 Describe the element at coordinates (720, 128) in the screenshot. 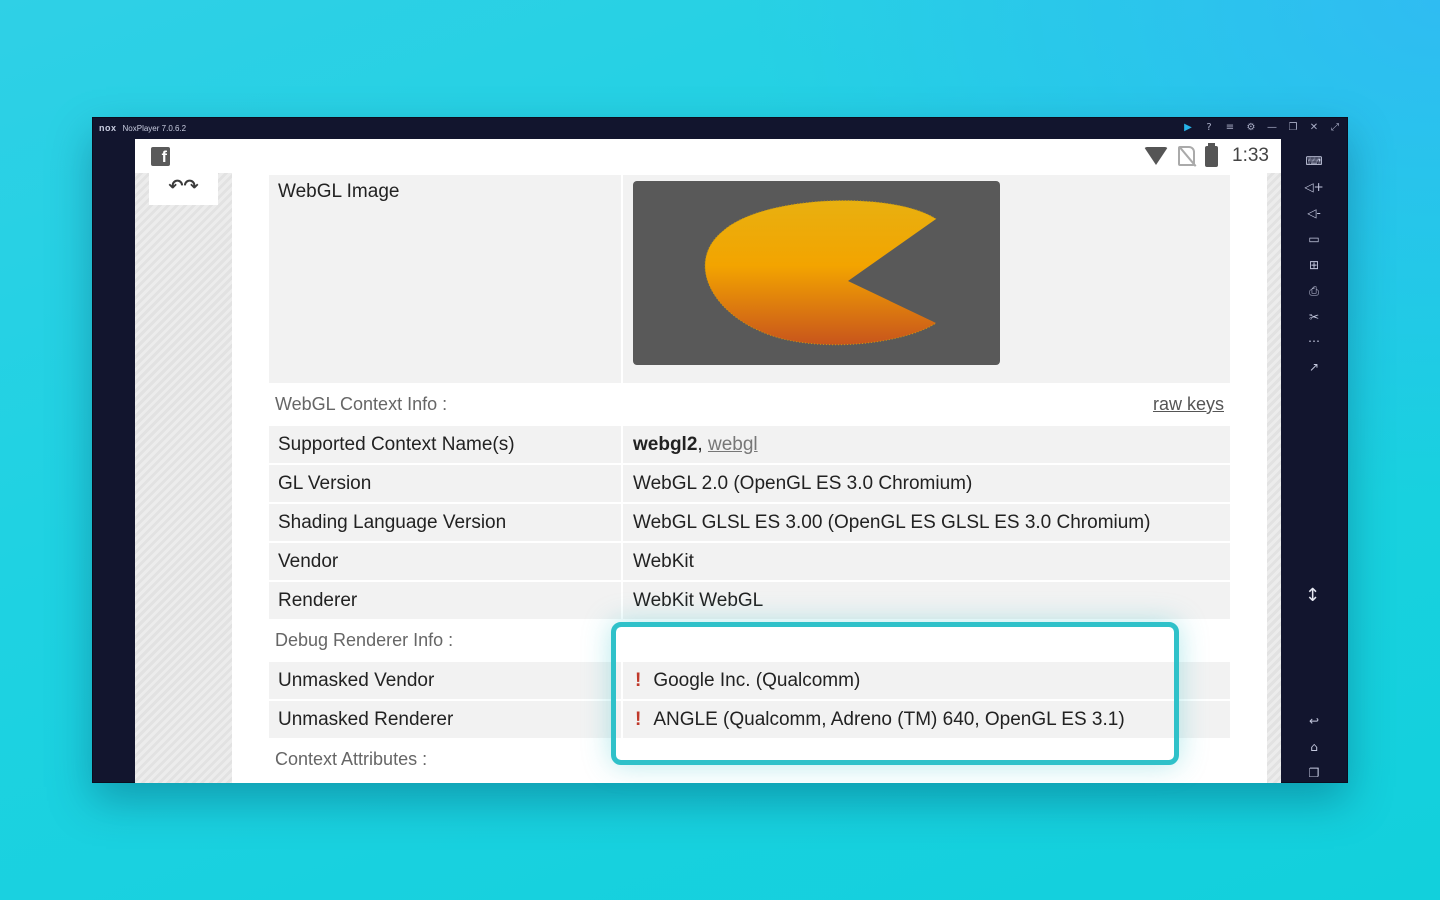

I see `emulator-titlebar: nox NoxPlayer 7.0.6.2 ▶ ? ≡ ⚙ — ❐ ✕ ⤢` at that location.